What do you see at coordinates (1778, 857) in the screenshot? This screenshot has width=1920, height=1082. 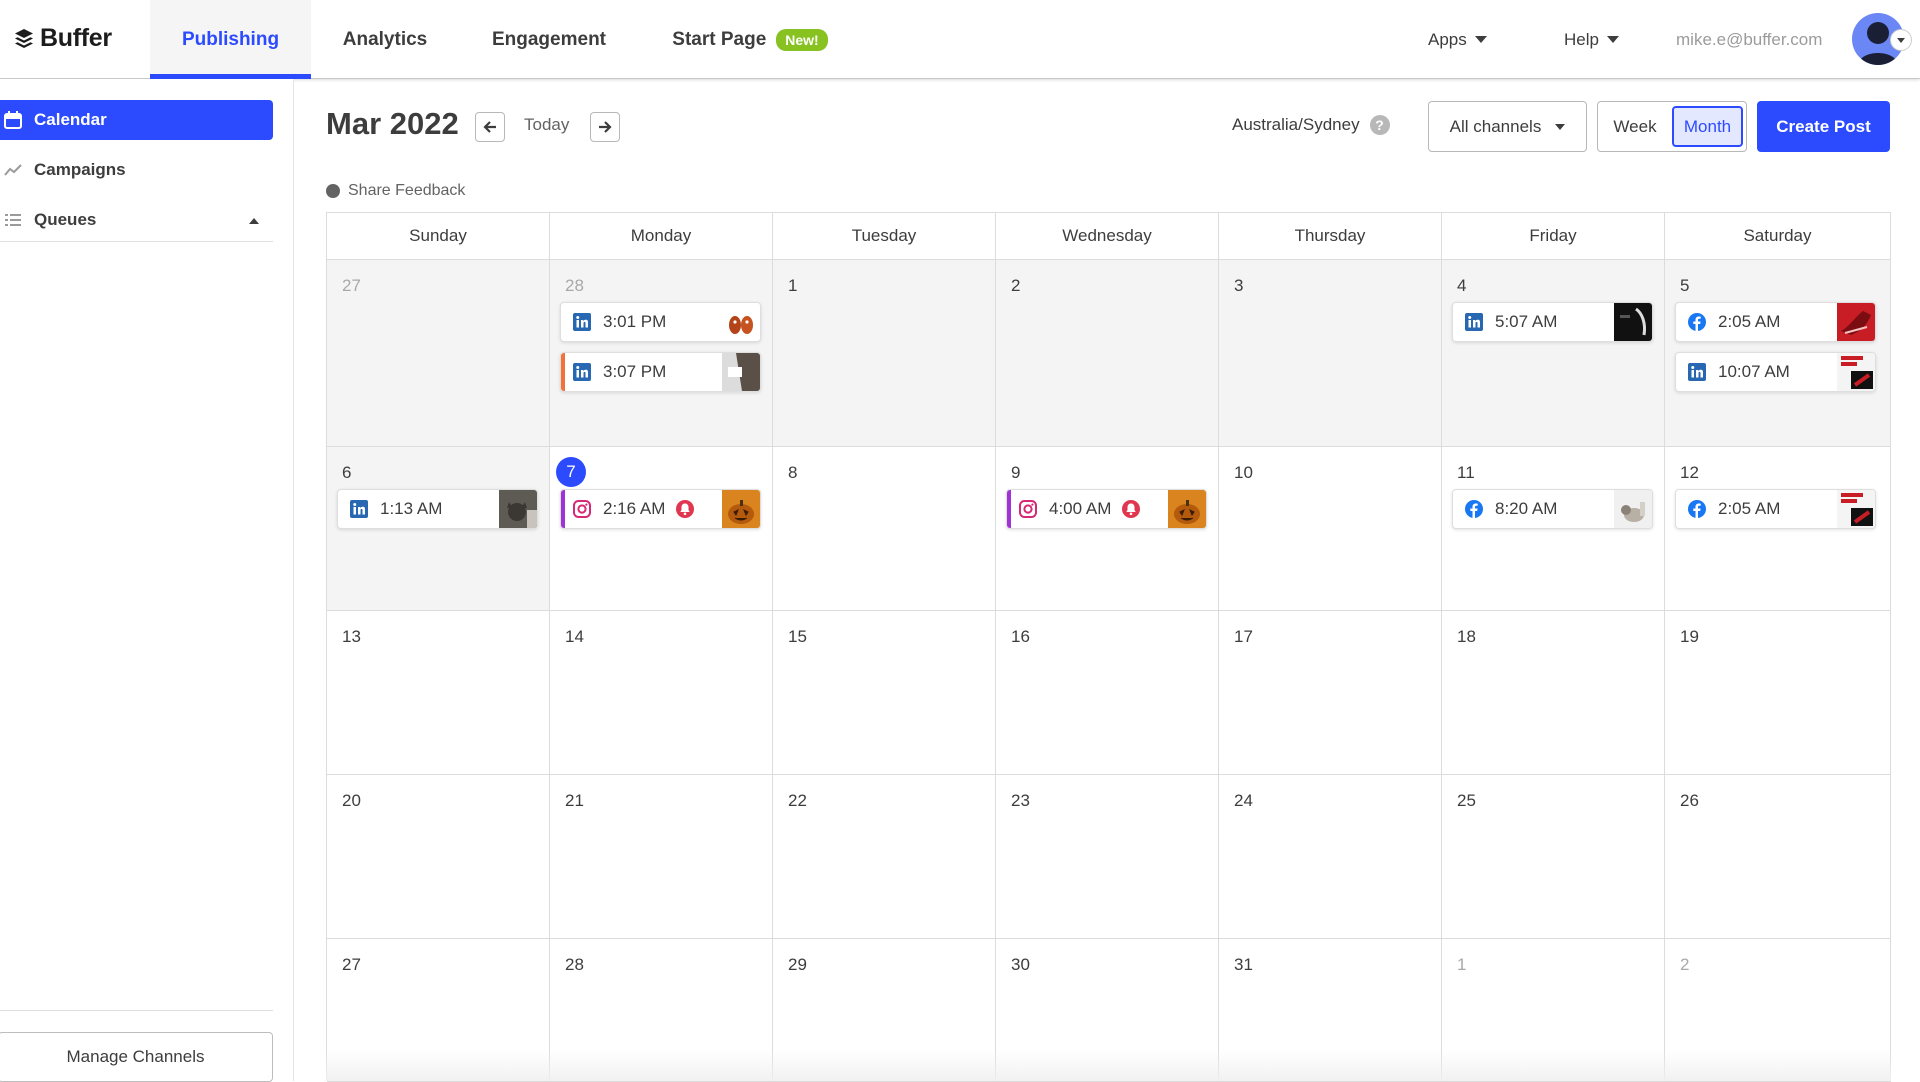 I see `calendar-day-cell: 26` at bounding box center [1778, 857].